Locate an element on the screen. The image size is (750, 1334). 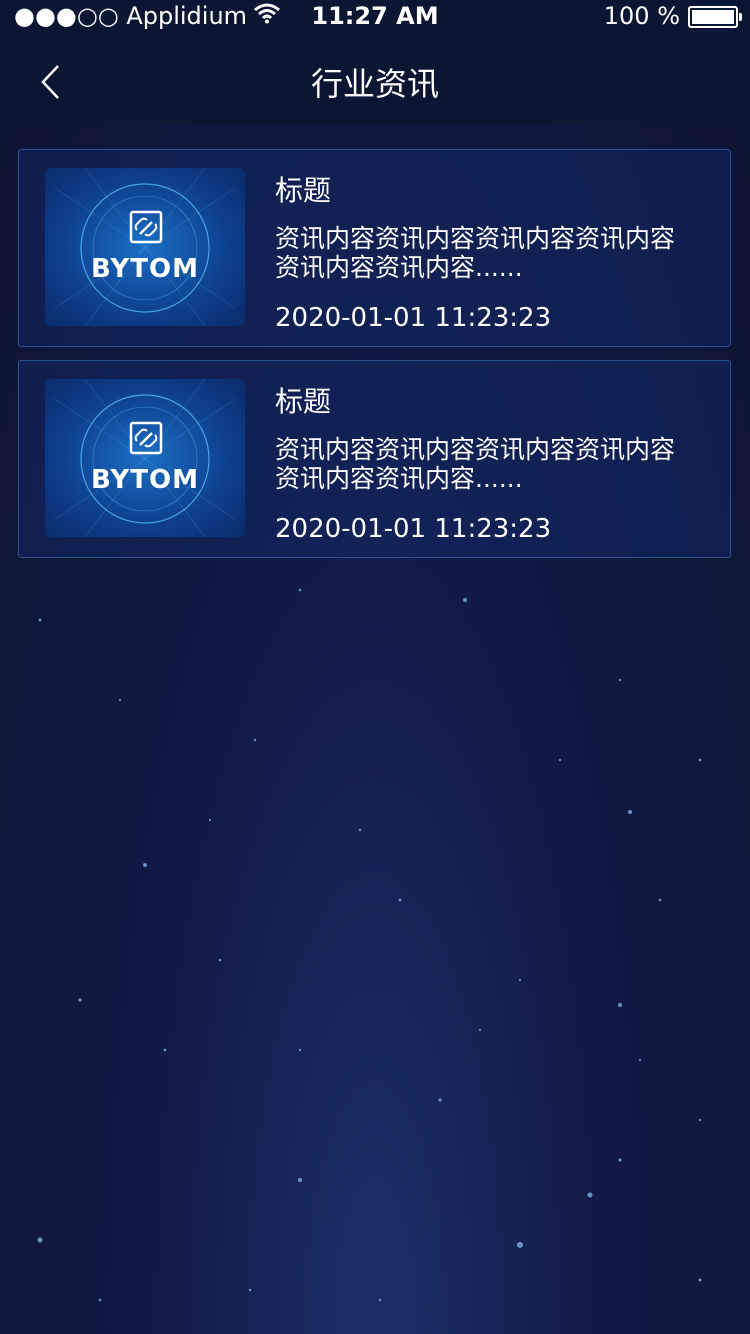
nav-bar: 行业资讯 is located at coordinates (375, 80).